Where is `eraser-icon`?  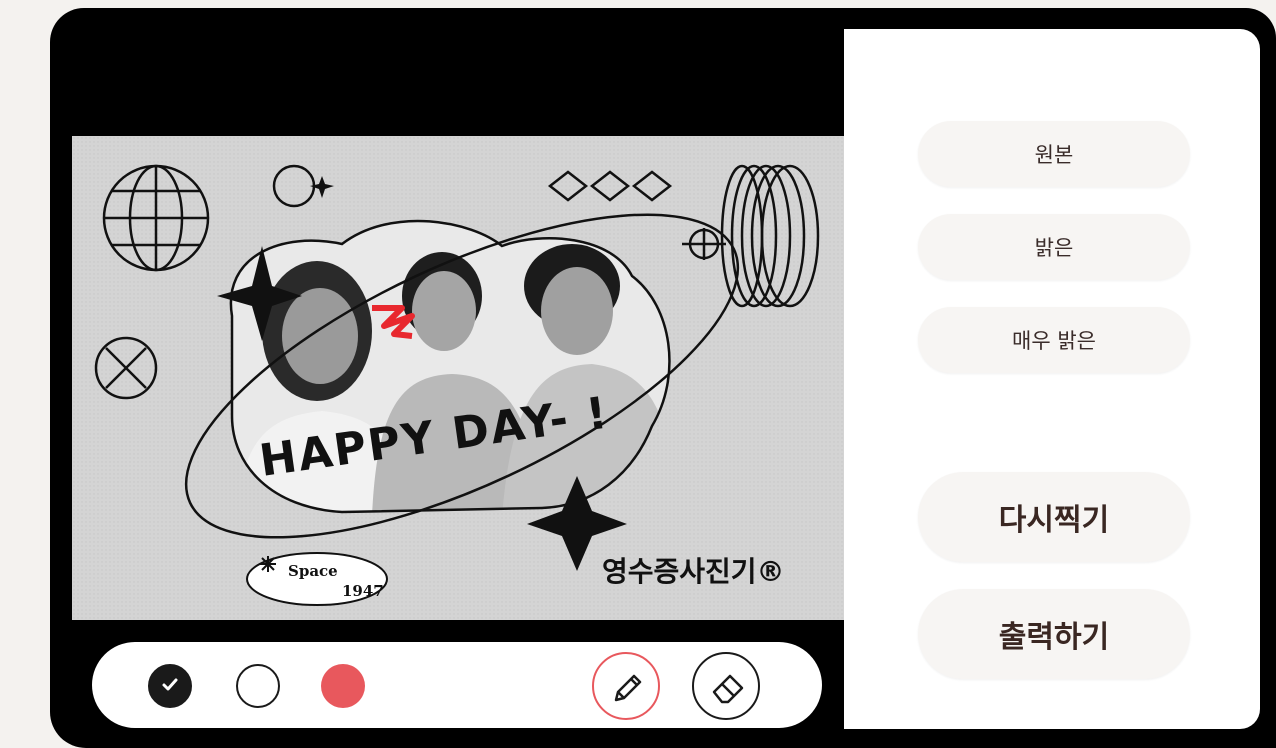 eraser-icon is located at coordinates (728, 689).